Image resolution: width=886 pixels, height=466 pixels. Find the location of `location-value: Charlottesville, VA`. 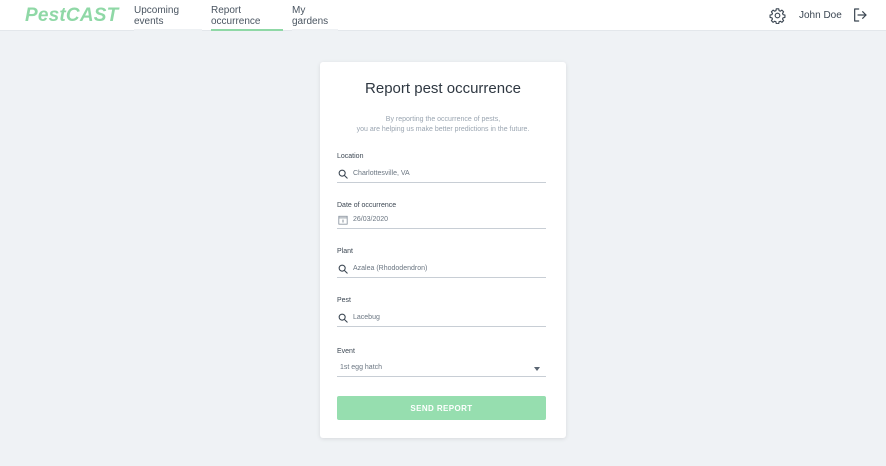

location-value: Charlottesville, VA is located at coordinates (381, 173).